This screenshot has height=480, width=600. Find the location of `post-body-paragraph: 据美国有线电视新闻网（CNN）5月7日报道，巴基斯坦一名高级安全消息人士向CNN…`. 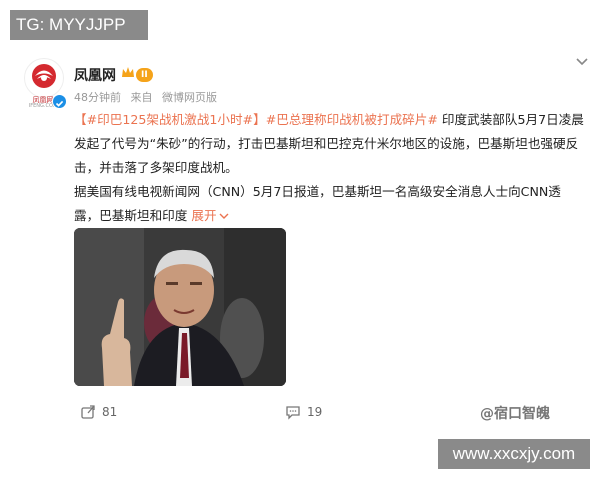

post-body-paragraph: 据美国有线电视新闻网（CNN）5月7日报道，巴基斯坦一名高级安全消息人士向CNN… is located at coordinates (317, 203).